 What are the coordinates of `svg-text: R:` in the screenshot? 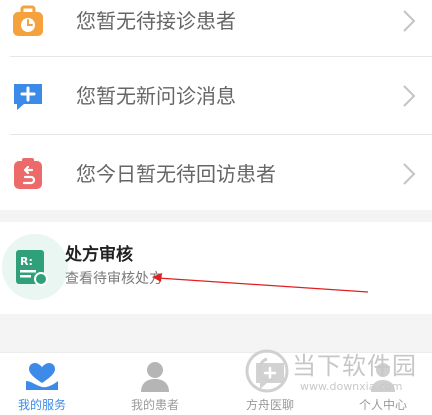 It's located at (26, 261).